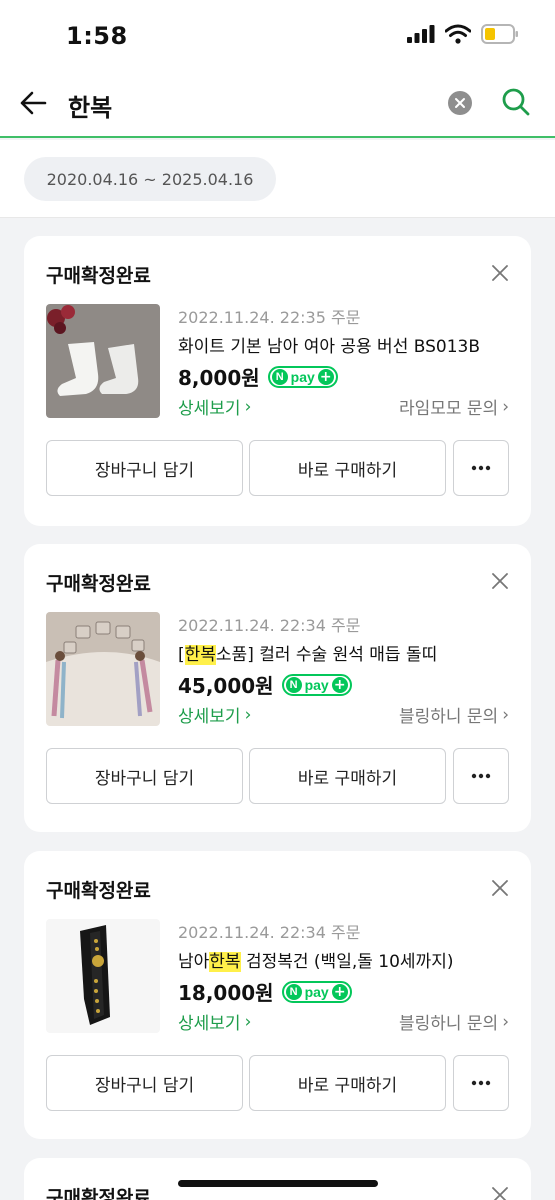  Describe the element at coordinates (269, 317) in the screenshot. I see `order-date: 2022.11.24. 22:35 주문` at that location.